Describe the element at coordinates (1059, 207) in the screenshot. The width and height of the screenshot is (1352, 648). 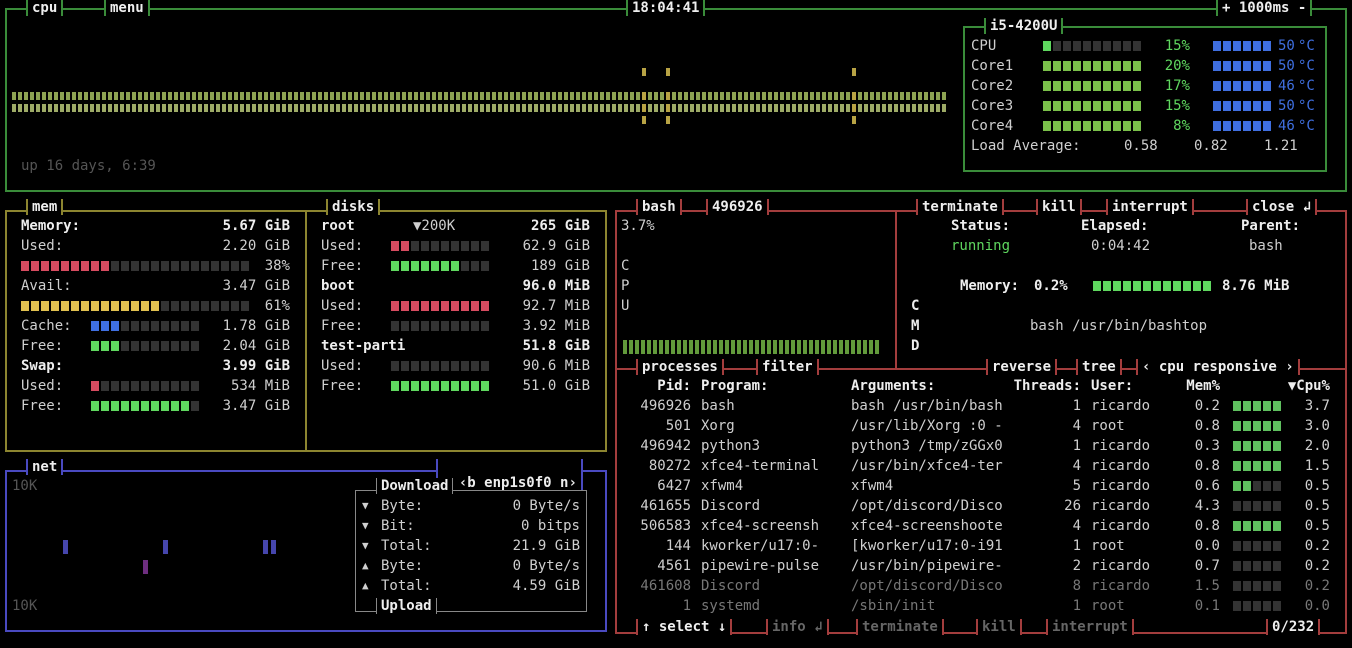
I see `detail-kill-button: kill` at that location.